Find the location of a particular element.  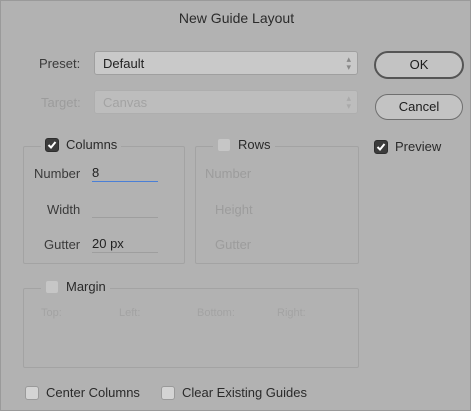

target-label: Target: is located at coordinates (61, 102).